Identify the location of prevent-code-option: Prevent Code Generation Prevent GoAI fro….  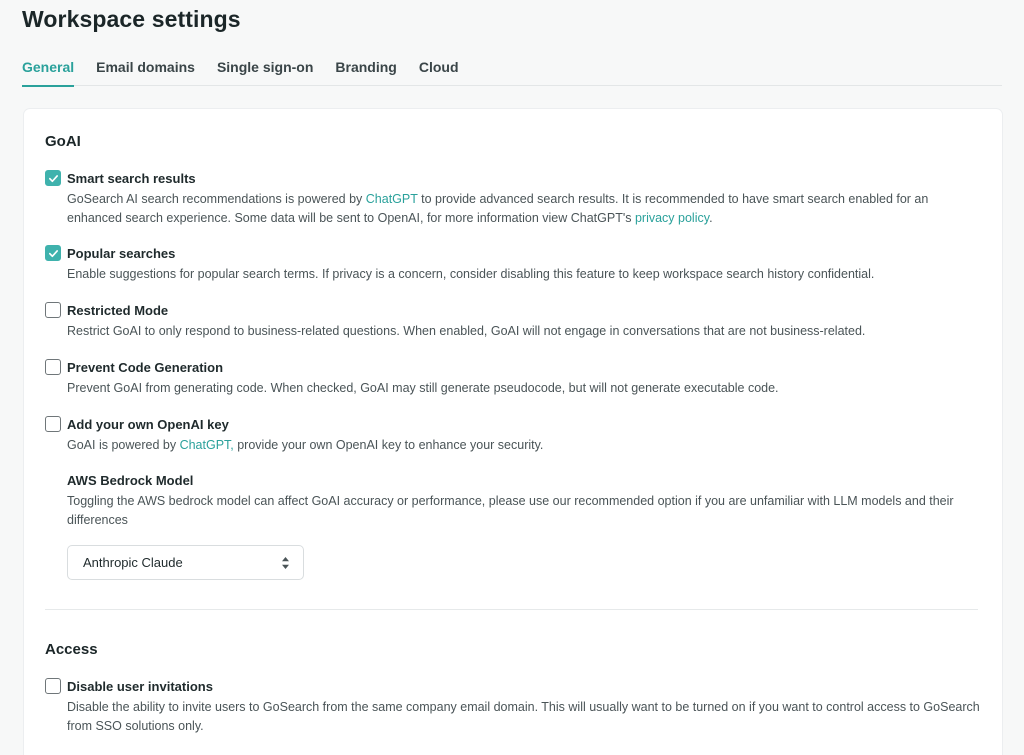
(512, 377).